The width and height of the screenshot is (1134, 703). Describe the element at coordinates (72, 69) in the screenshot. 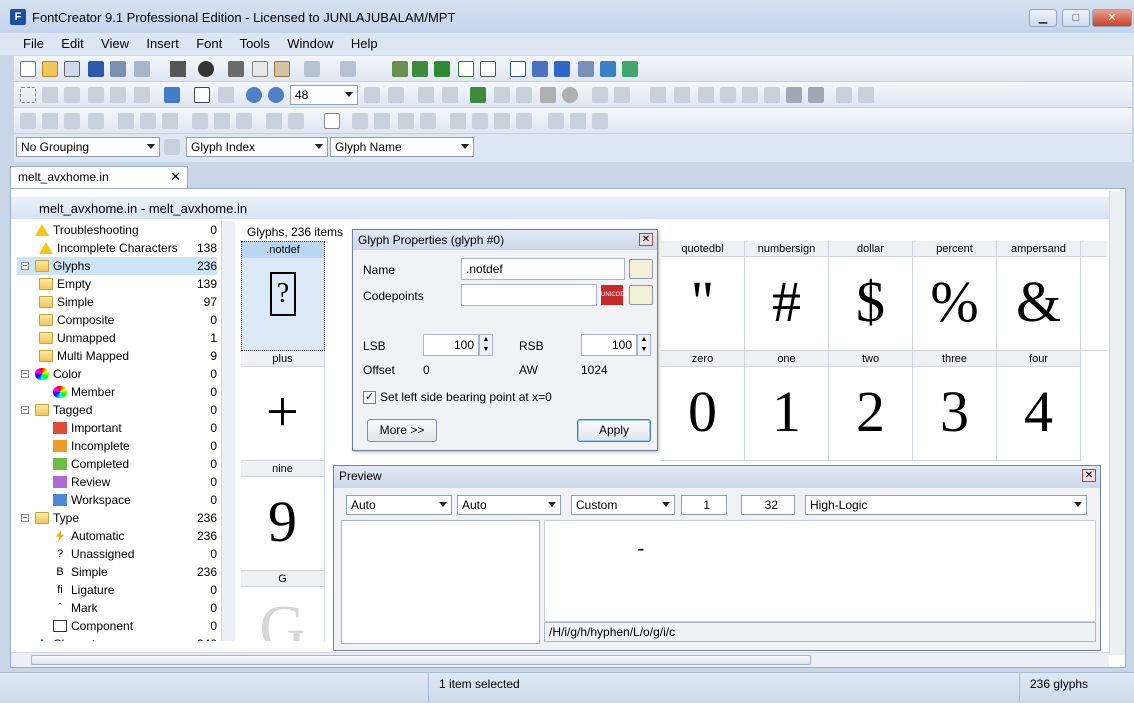

I see `open-list-icon` at that location.